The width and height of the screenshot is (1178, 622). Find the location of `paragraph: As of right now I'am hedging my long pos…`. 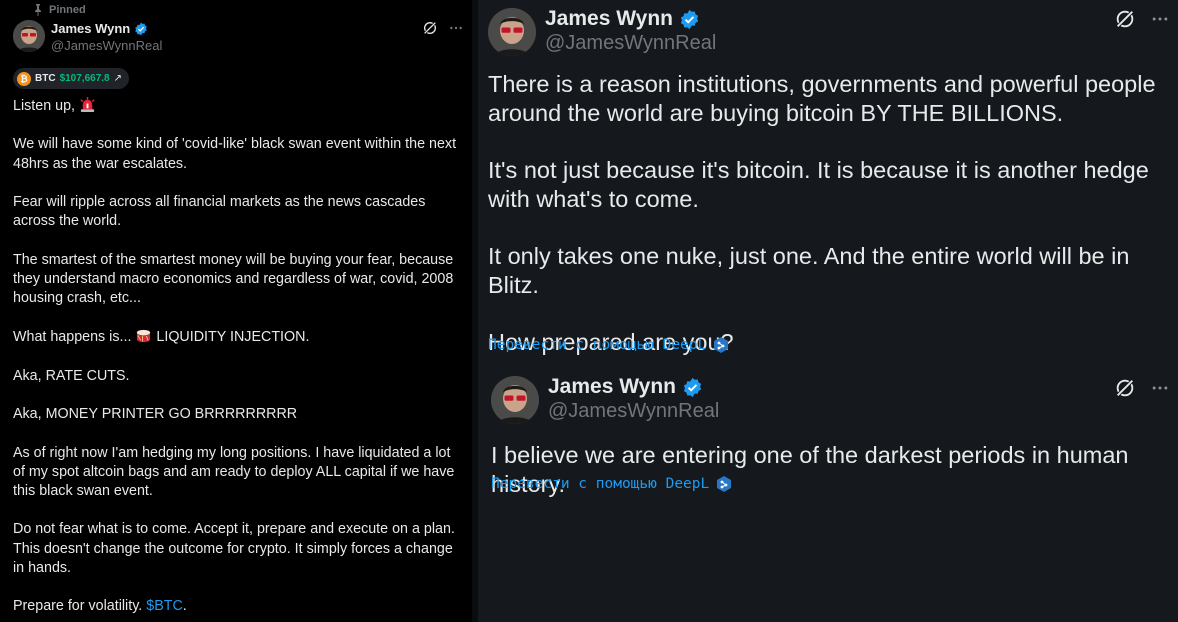

paragraph: As of right now I'am hedging my long pos… is located at coordinates (234, 471).